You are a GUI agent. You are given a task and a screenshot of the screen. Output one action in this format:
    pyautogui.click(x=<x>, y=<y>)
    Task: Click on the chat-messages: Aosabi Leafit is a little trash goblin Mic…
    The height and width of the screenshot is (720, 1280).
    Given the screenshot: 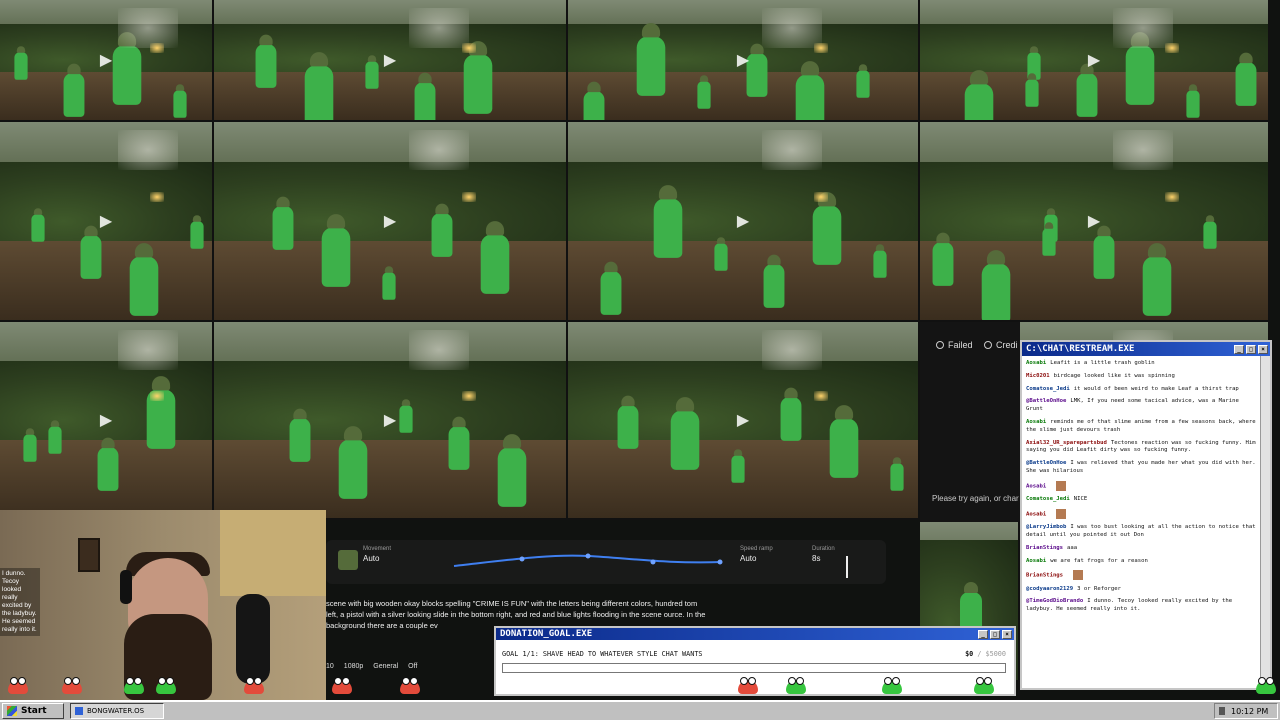 What is the action you would take?
    pyautogui.click(x=1141, y=522)
    